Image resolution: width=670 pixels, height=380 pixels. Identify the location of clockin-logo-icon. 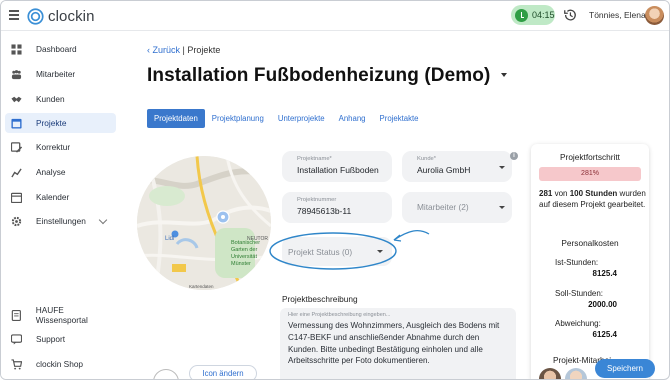
(35, 16).